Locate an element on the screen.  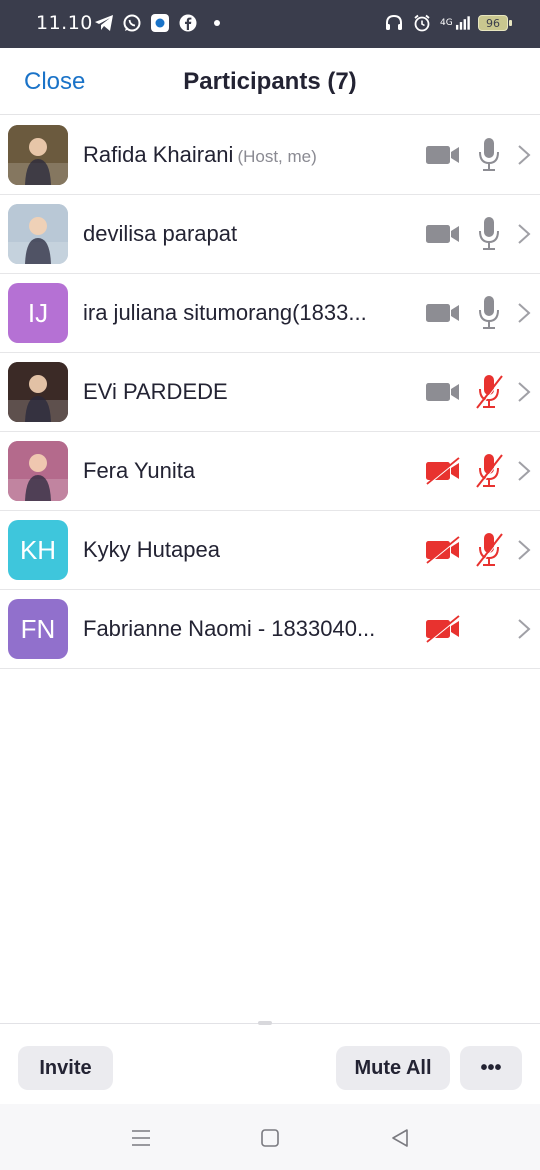
participant-name-container: Rafida Khairani (Host, me) is located at coordinates (200, 155).